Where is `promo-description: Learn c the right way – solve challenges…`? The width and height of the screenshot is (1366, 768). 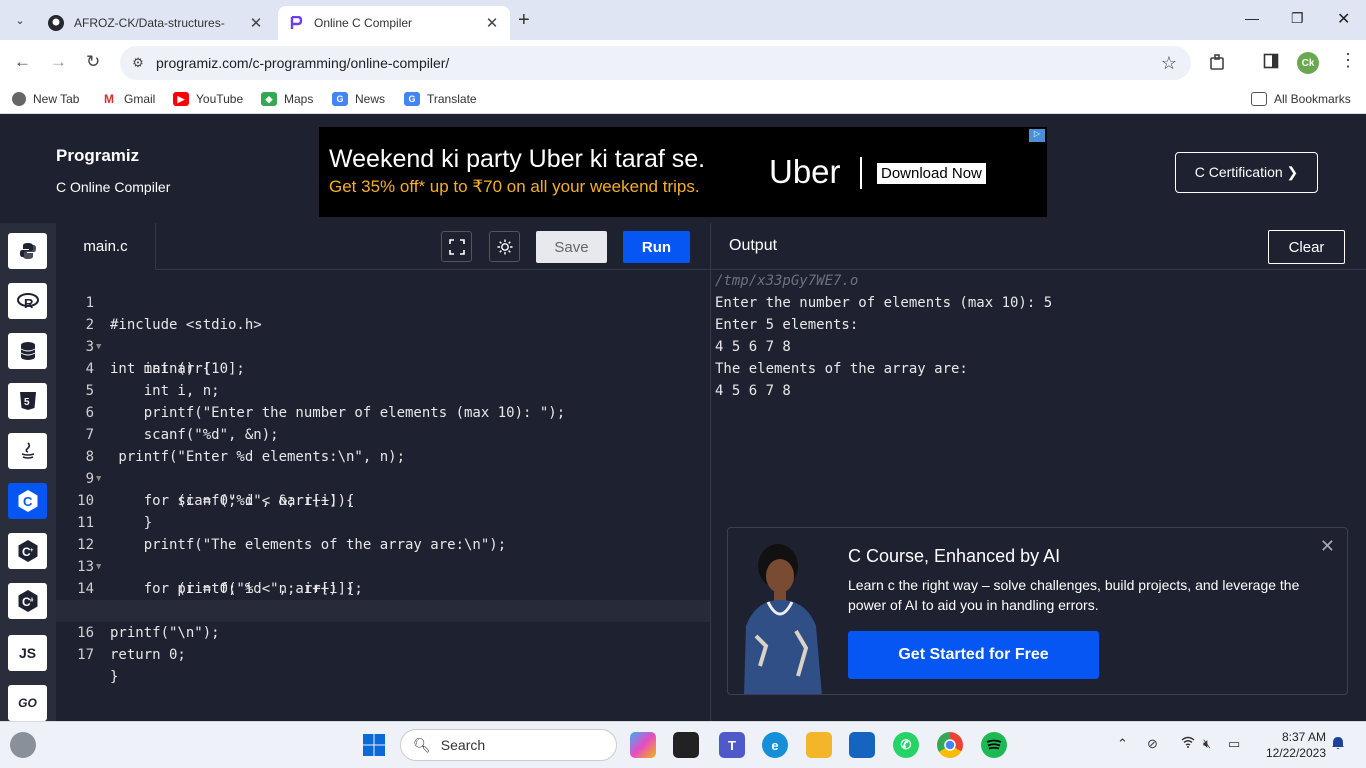 promo-description: Learn c the right way – solve challenges… is located at coordinates (1074, 595).